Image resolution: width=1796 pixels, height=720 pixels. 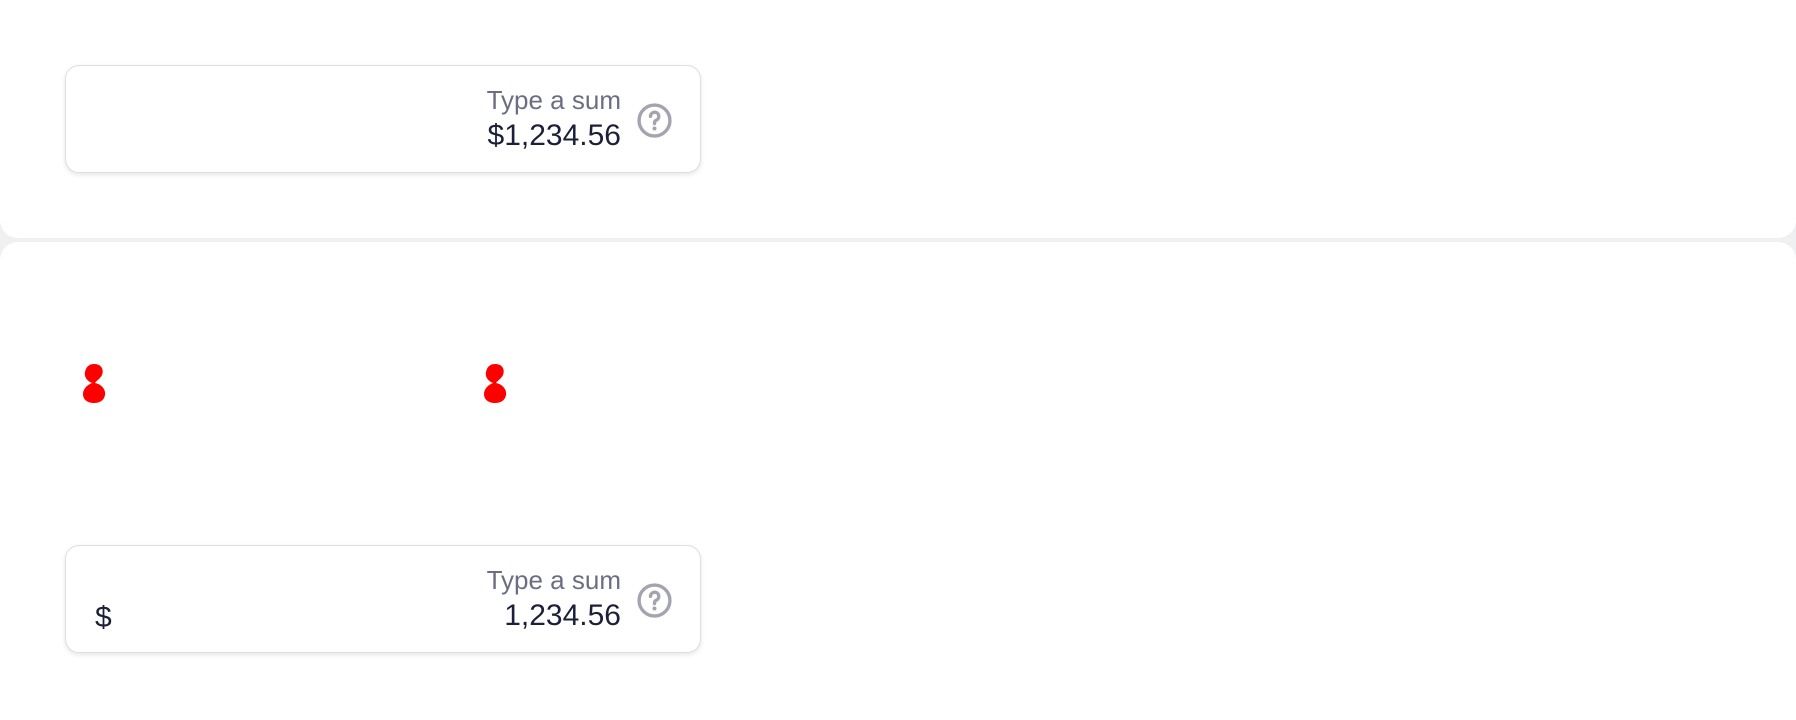 I want to click on amount-field-prefixed: $ Type a sum 1,234.56, so click(x=383, y=599).